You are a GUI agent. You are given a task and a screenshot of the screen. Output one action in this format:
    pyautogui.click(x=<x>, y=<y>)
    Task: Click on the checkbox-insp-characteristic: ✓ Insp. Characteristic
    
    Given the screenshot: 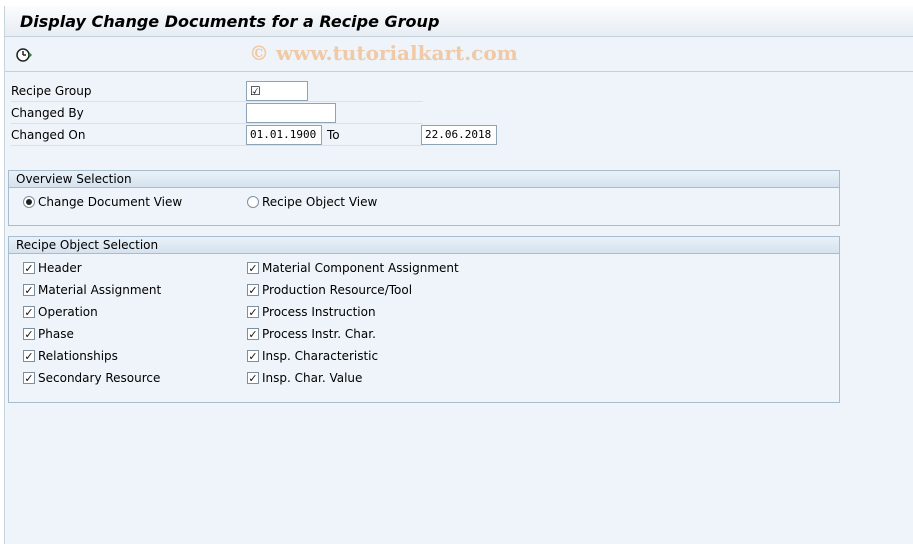 What is the action you would take?
    pyautogui.click(x=312, y=356)
    